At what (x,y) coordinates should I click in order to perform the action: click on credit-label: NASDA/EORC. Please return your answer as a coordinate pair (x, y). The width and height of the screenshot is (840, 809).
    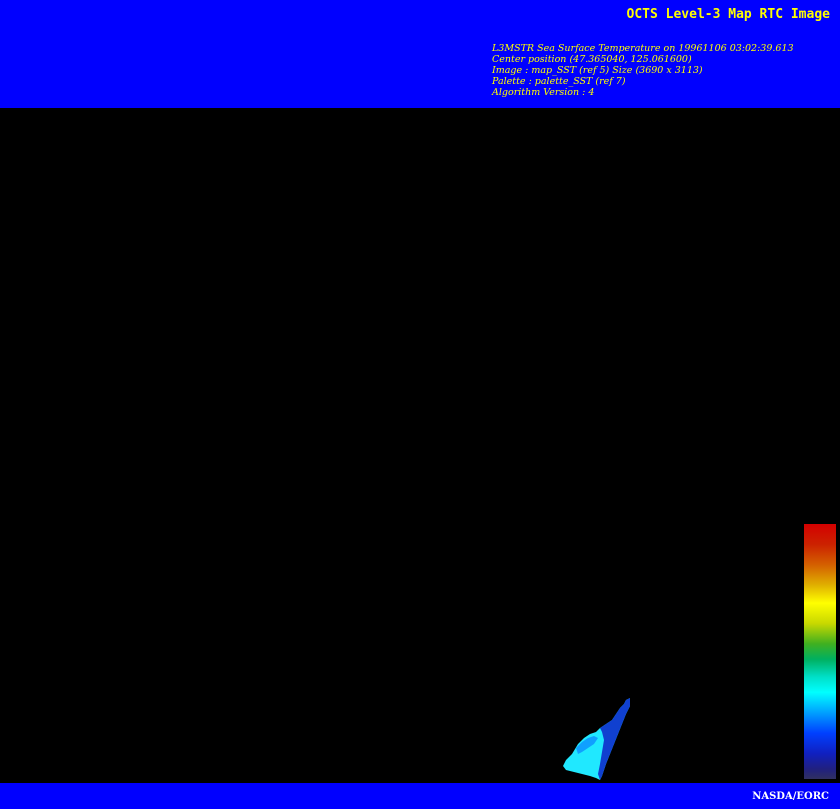
    Looking at the image, I should click on (790, 796).